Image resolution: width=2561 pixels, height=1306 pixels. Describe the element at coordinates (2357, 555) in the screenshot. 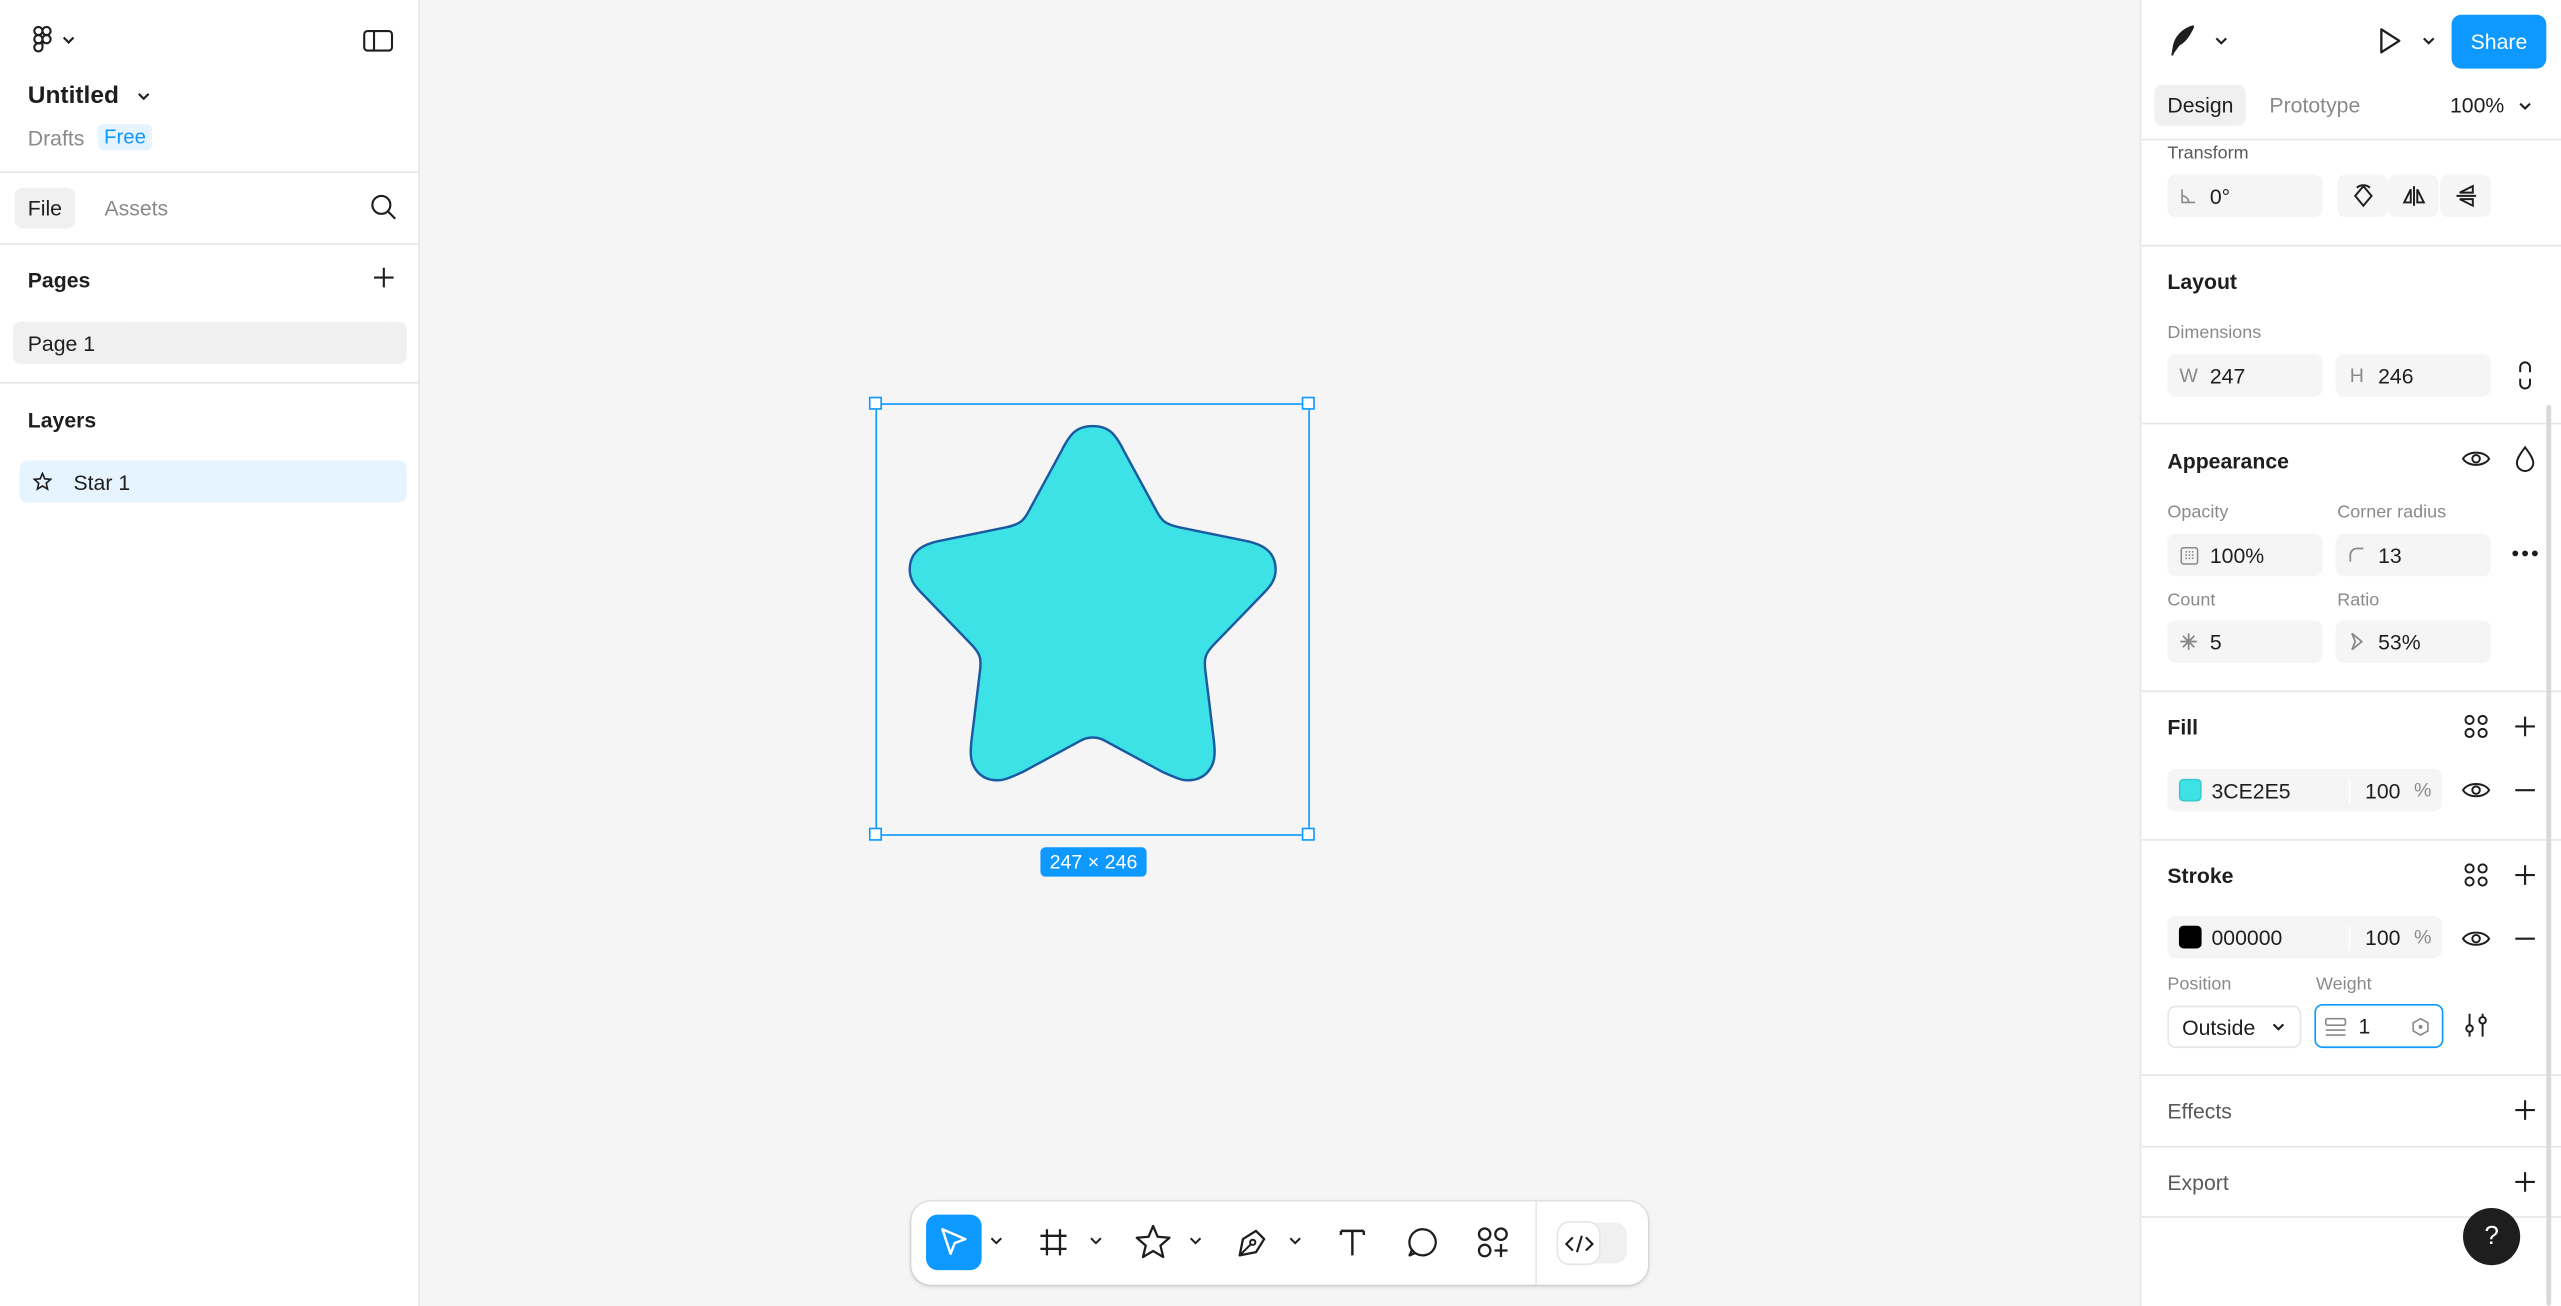

I see `corner-radius-icon` at that location.